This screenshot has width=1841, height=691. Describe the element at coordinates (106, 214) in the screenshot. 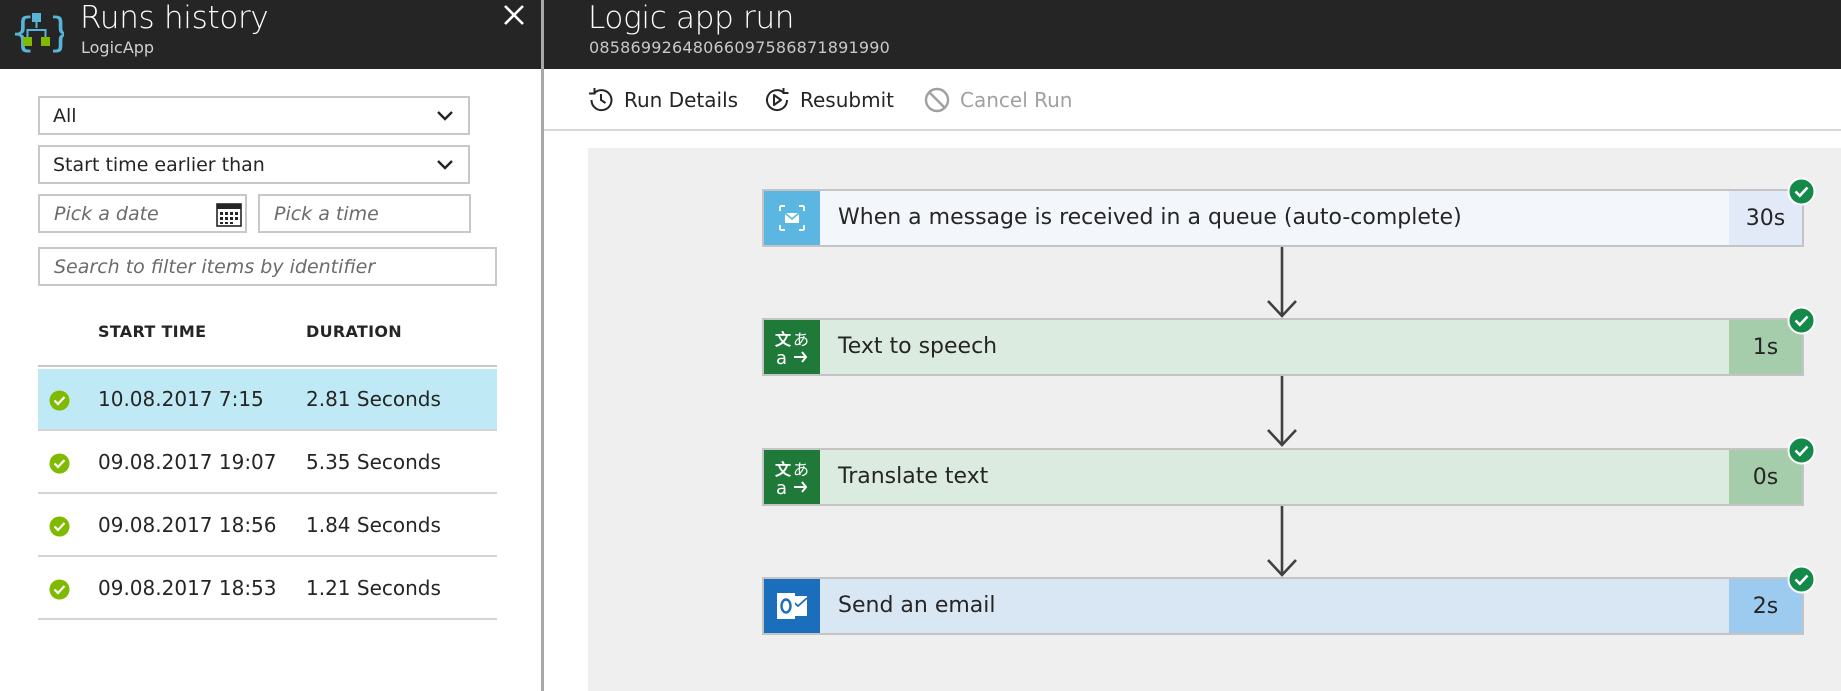

I see `date-placeholder: Pick a date` at that location.